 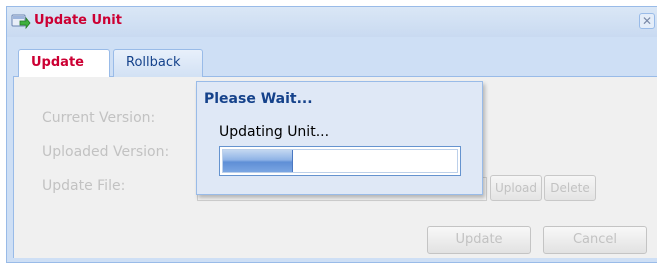 What do you see at coordinates (332, 260) in the screenshot?
I see `window-bottom-border` at bounding box center [332, 260].